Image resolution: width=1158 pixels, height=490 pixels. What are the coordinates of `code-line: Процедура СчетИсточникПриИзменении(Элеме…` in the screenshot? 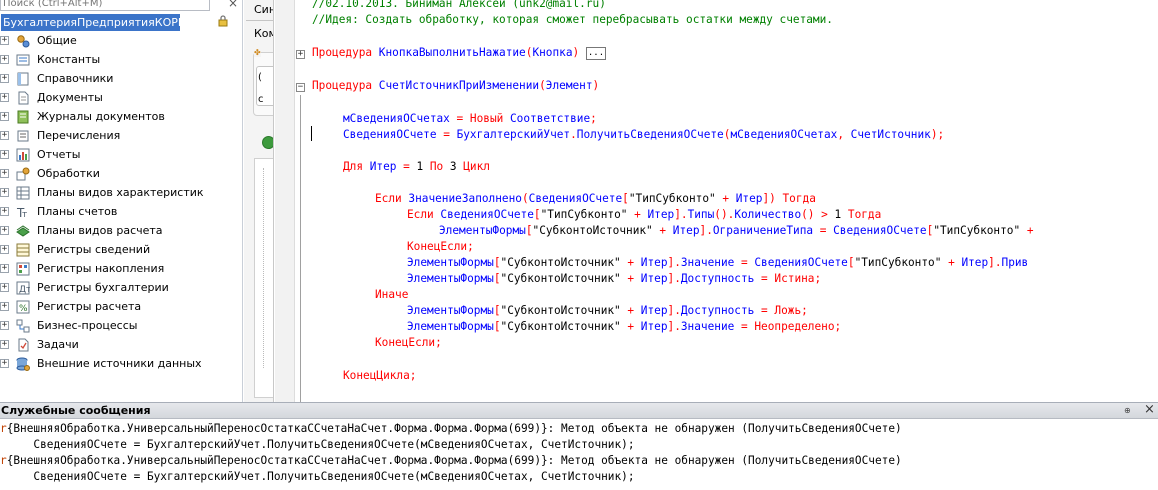 It's located at (455, 86).